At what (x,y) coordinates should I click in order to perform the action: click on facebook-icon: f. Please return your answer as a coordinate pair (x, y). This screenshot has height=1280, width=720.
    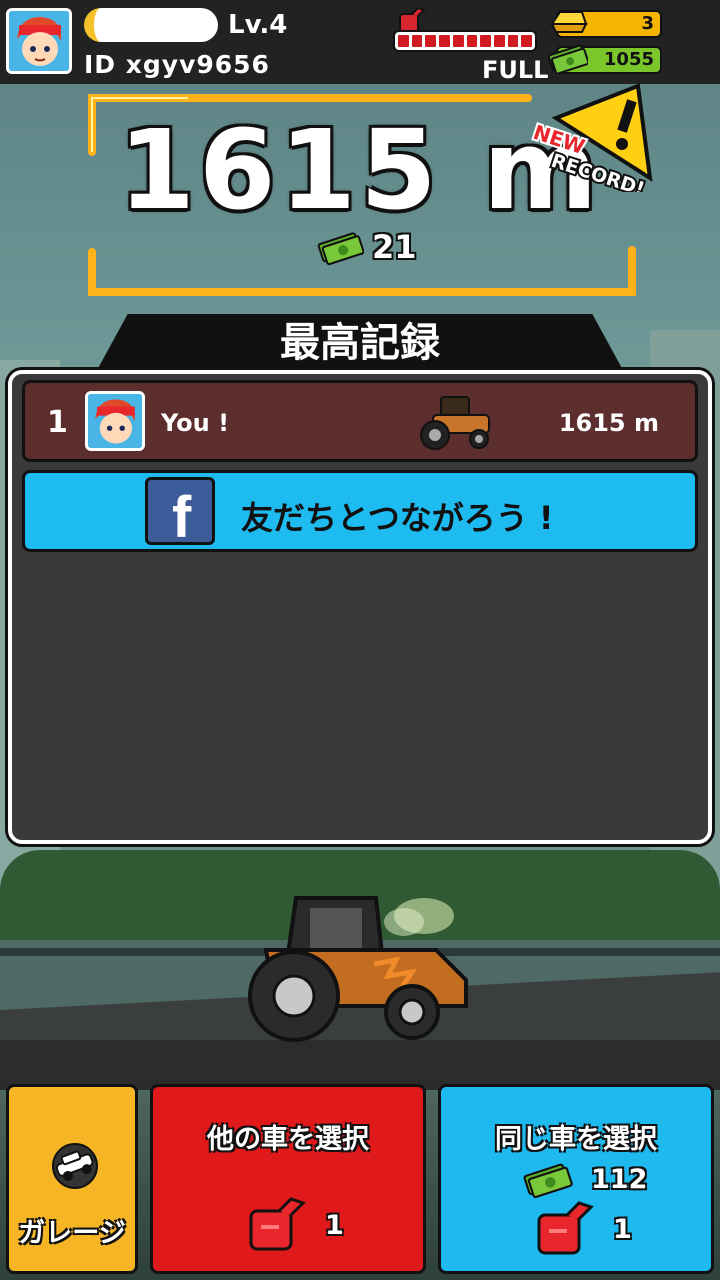
    Looking at the image, I should click on (180, 513).